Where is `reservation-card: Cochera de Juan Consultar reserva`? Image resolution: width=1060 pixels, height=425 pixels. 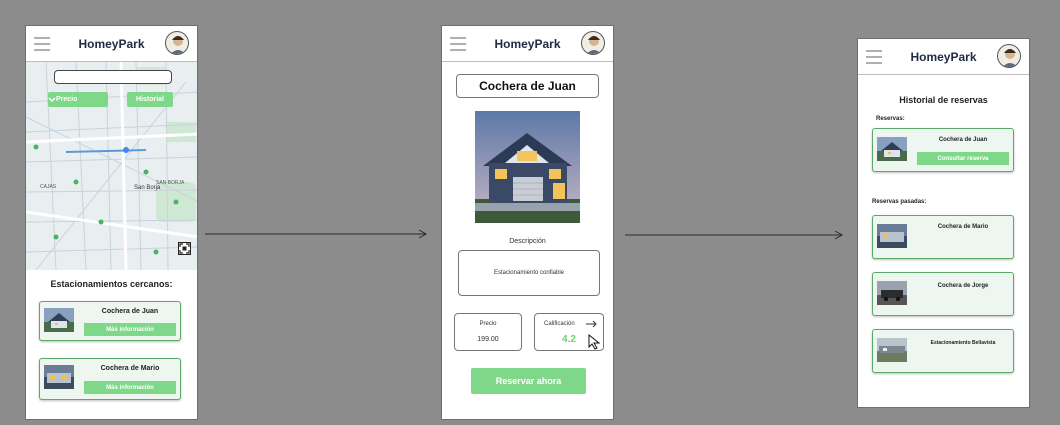
reservation-card: Cochera de Juan Consultar reserva is located at coordinates (943, 150).